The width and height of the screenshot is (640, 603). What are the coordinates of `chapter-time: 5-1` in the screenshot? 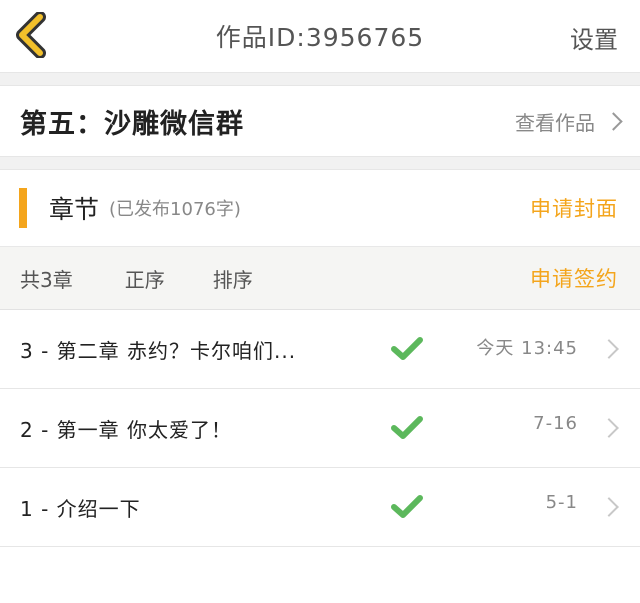 It's located at (561, 502).